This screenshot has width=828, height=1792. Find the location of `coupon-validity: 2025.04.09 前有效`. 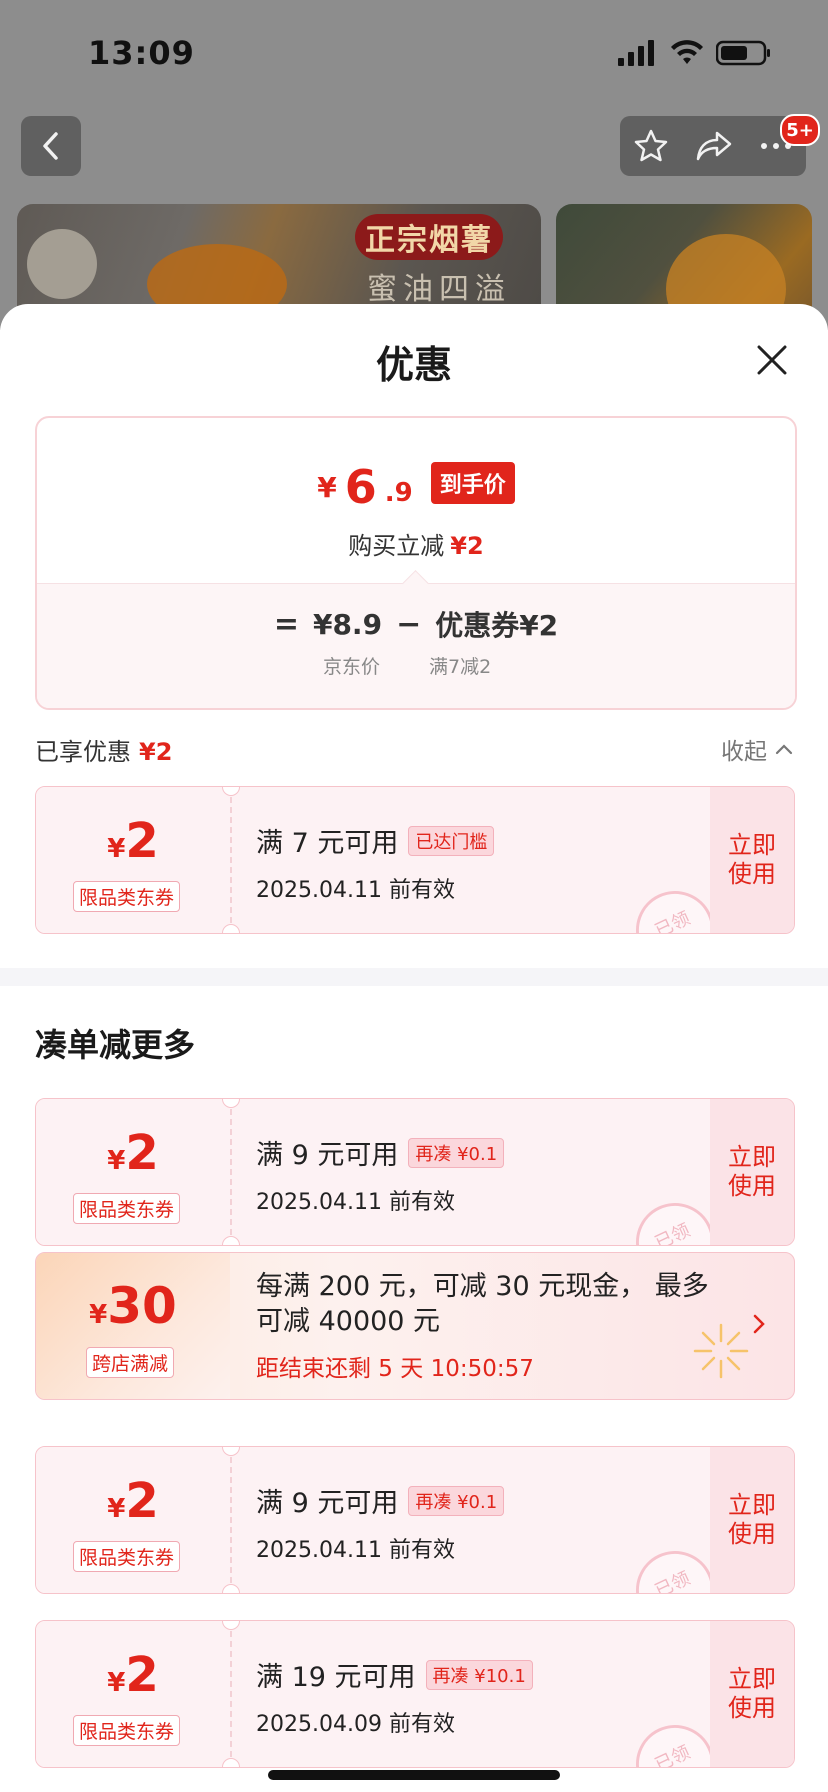

coupon-validity: 2025.04.09 前有效 is located at coordinates (355, 1724).